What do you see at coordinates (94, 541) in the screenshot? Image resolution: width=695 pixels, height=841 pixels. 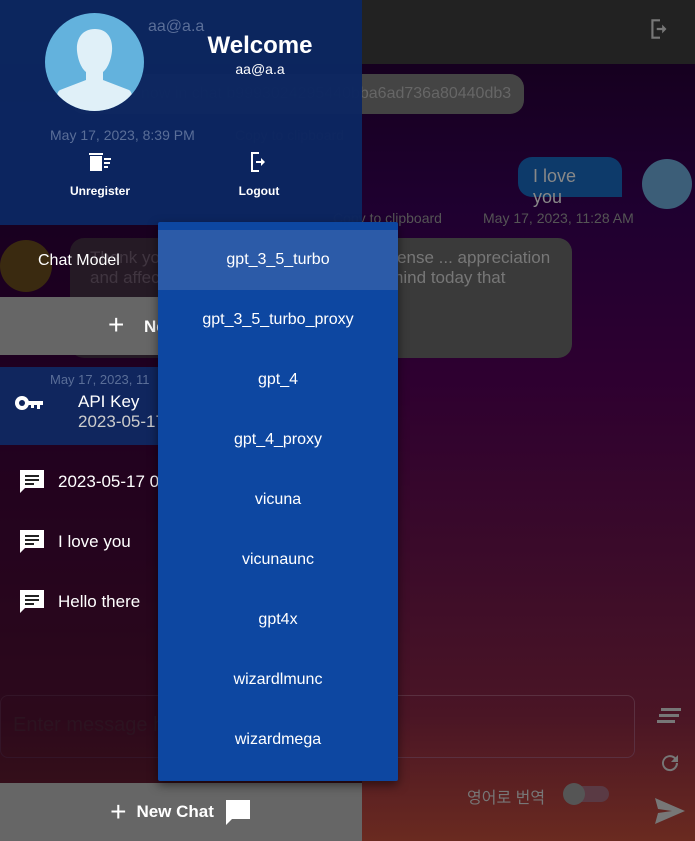 I see `chat-title: I love you` at bounding box center [94, 541].